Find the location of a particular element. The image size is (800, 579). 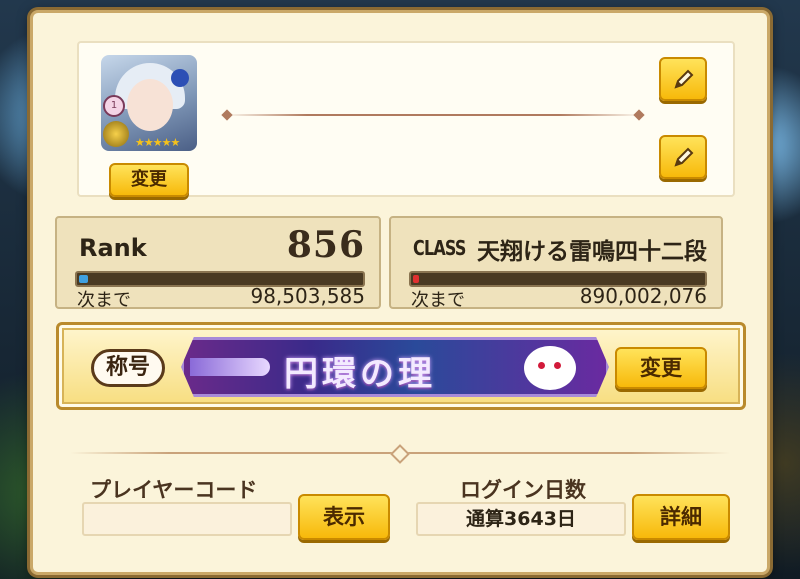

wing-decoration is located at coordinates (230, 367).